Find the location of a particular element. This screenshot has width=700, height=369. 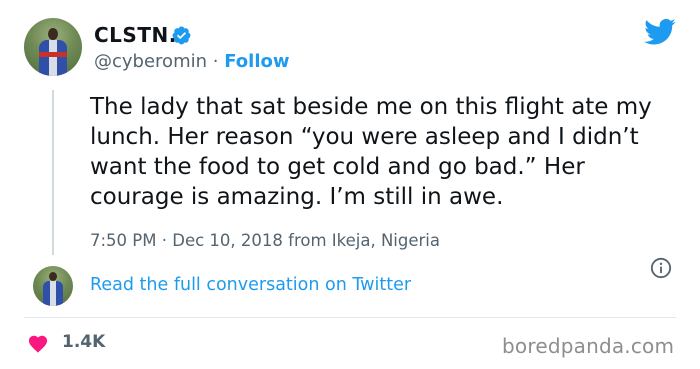

tweet-date: Dec 10, 2018 is located at coordinates (227, 240).